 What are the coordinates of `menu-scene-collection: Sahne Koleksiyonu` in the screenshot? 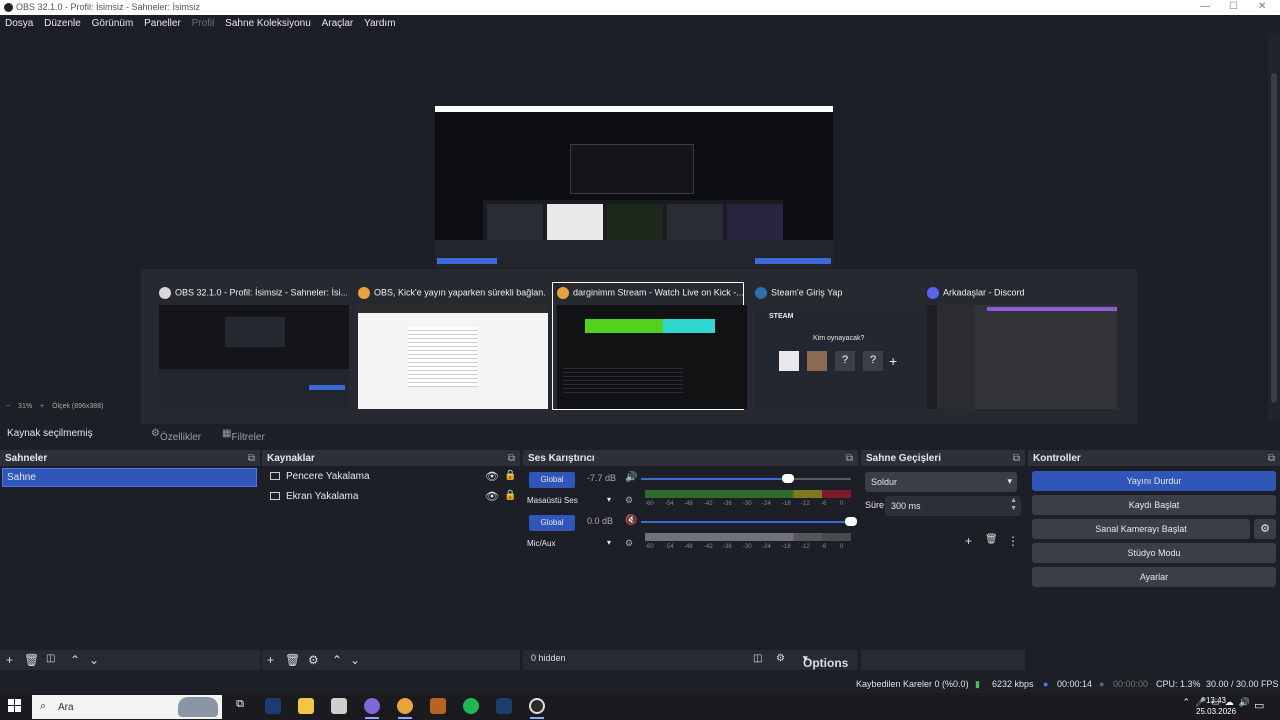 It's located at (265, 22).